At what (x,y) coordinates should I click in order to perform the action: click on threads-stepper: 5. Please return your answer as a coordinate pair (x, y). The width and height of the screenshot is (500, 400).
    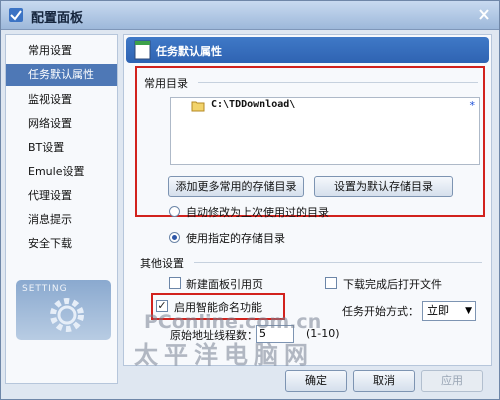
    Looking at the image, I should click on (275, 334).